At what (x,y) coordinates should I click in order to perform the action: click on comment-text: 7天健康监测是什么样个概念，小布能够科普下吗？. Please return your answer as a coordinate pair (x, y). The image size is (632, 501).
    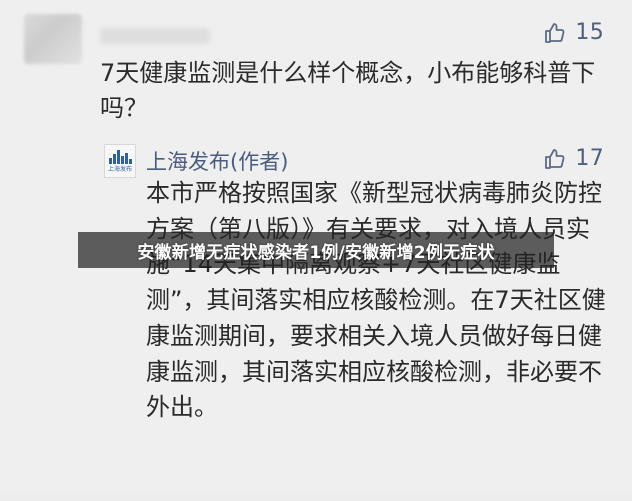
    Looking at the image, I should click on (348, 90).